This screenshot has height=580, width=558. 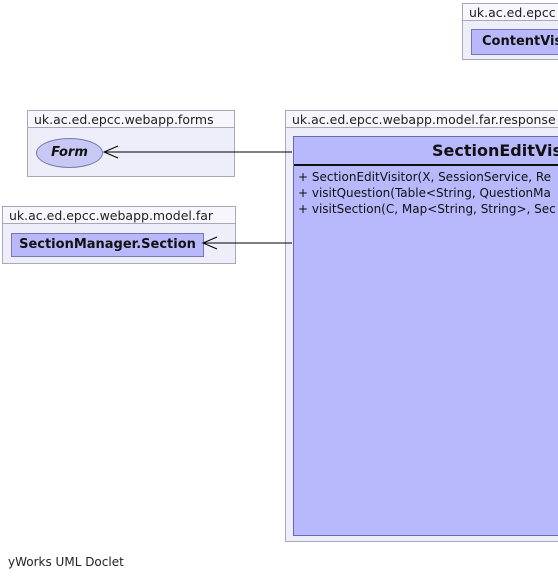 What do you see at coordinates (246, 243) in the screenshot?
I see `edge-to-section` at bounding box center [246, 243].